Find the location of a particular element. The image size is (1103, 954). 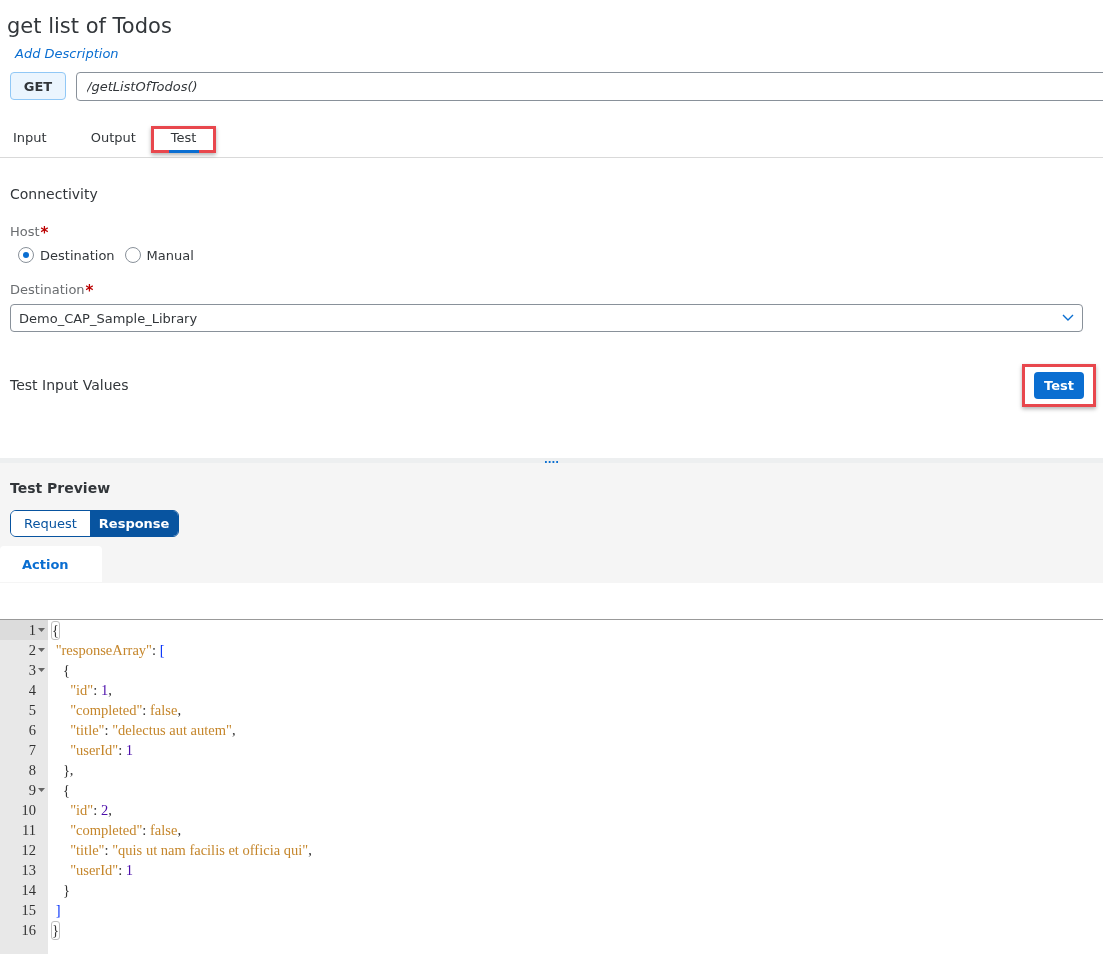

code-line: ] is located at coordinates (57, 910).